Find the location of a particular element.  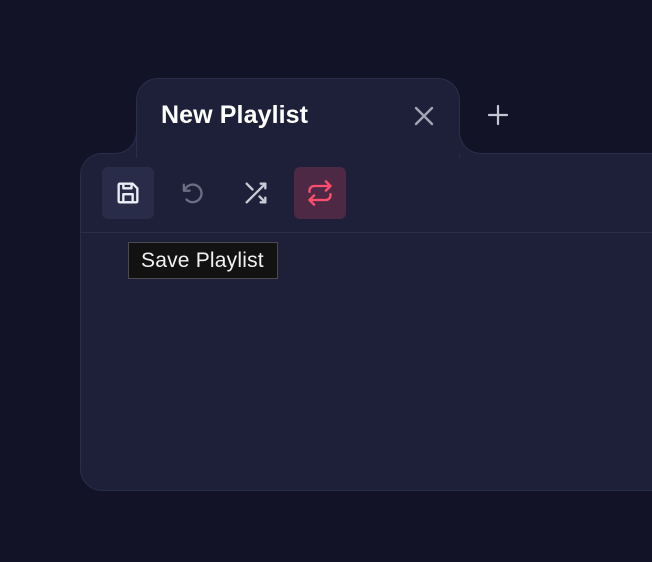

save-button is located at coordinates (128, 193).